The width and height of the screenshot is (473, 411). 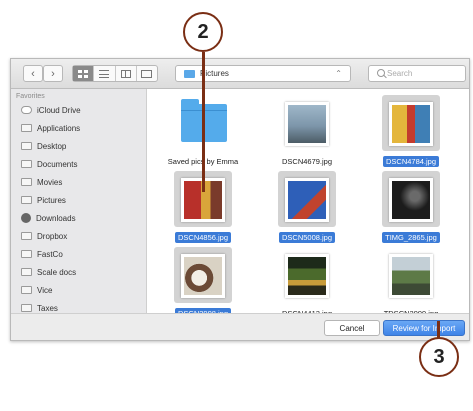 I want to click on file-name: DSCN4784.jpg, so click(x=411, y=161).